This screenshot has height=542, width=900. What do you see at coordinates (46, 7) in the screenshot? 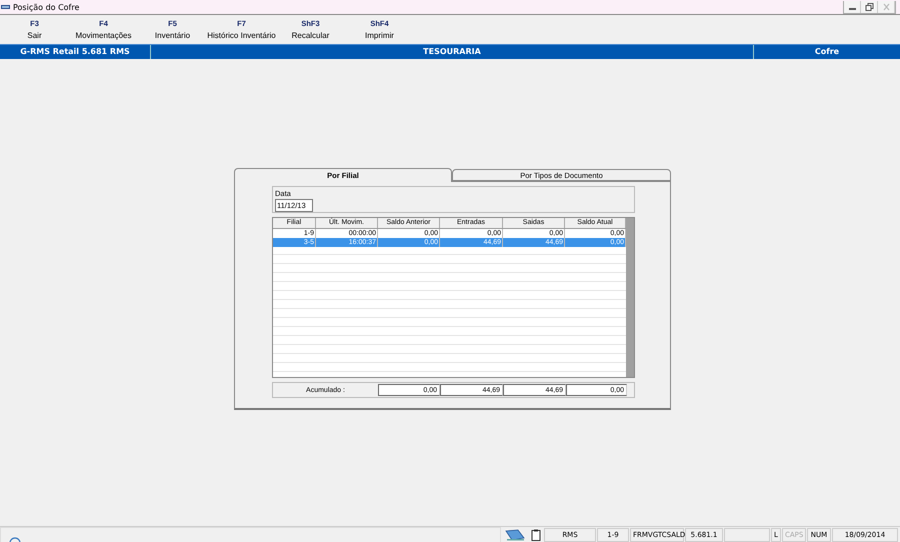
I see `window-title: Posição do Cofre` at bounding box center [46, 7].